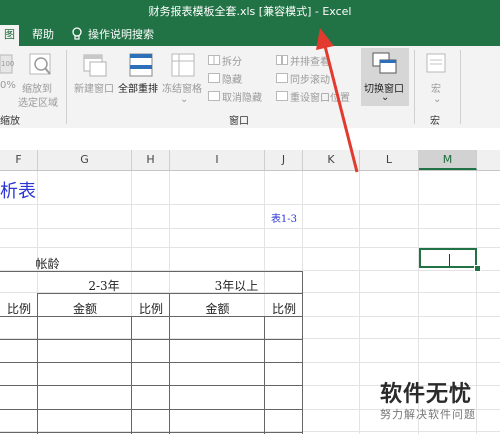  What do you see at coordinates (428, 414) in the screenshot?
I see `watermark-tagline: 努力解决软件问题` at bounding box center [428, 414].